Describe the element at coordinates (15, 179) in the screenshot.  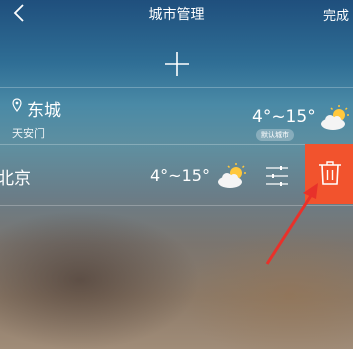
I see `city-name: 北京` at that location.